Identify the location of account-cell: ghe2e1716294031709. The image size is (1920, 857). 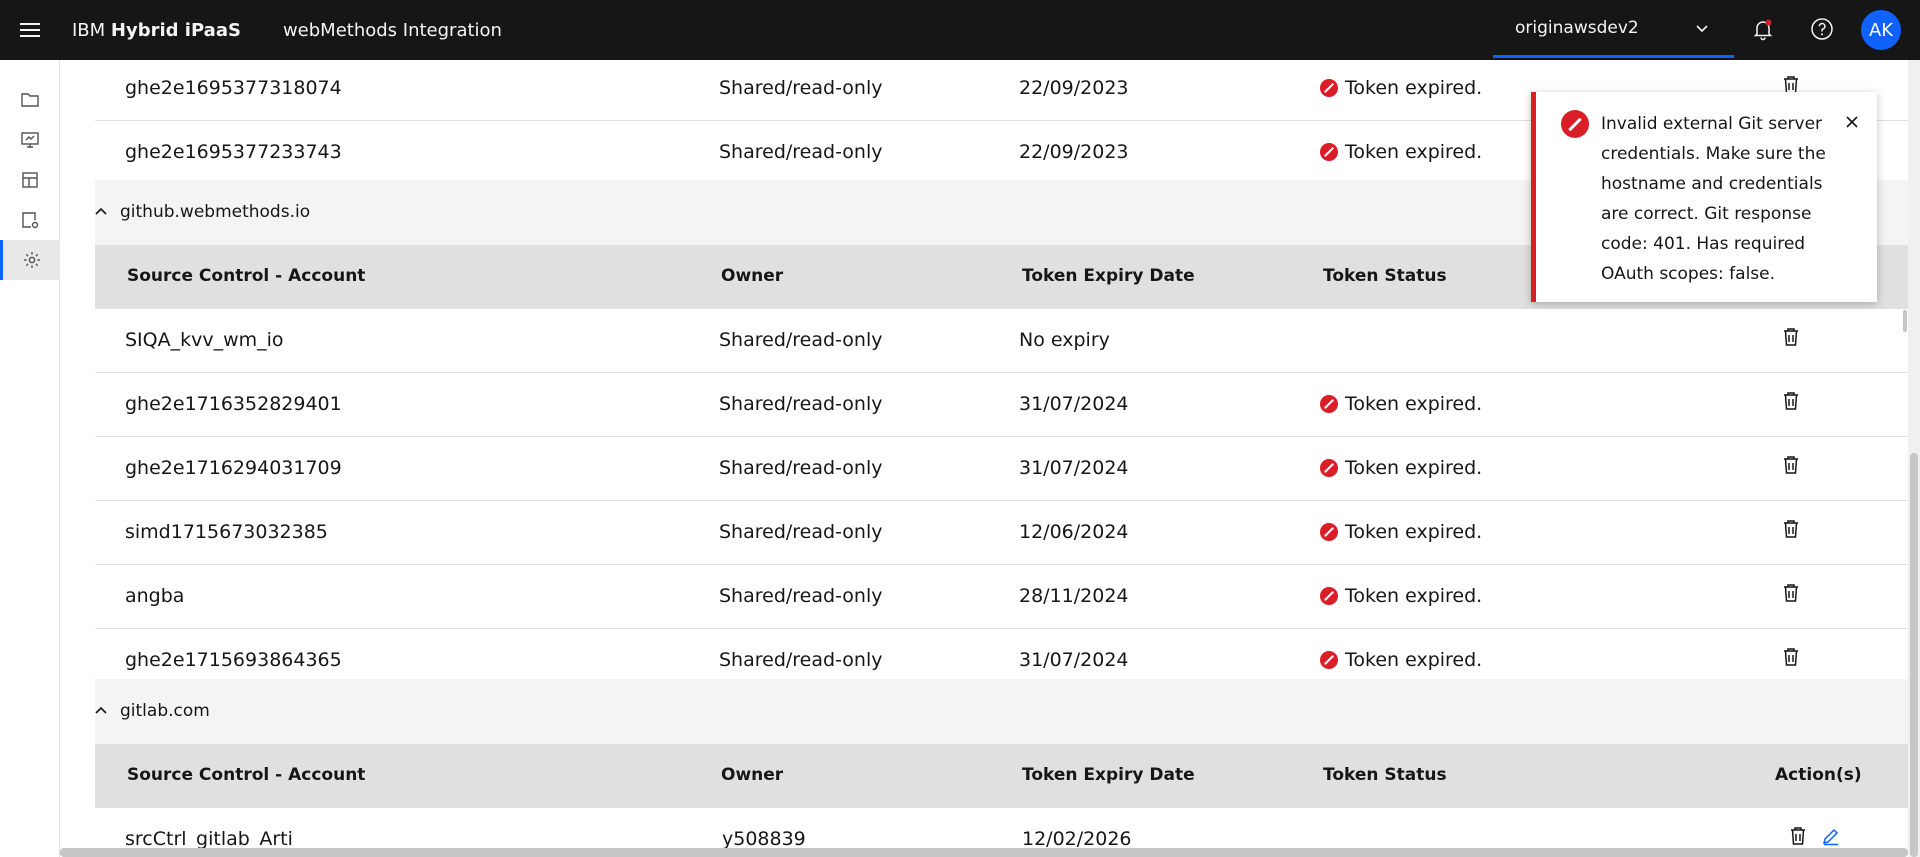
(233, 468).